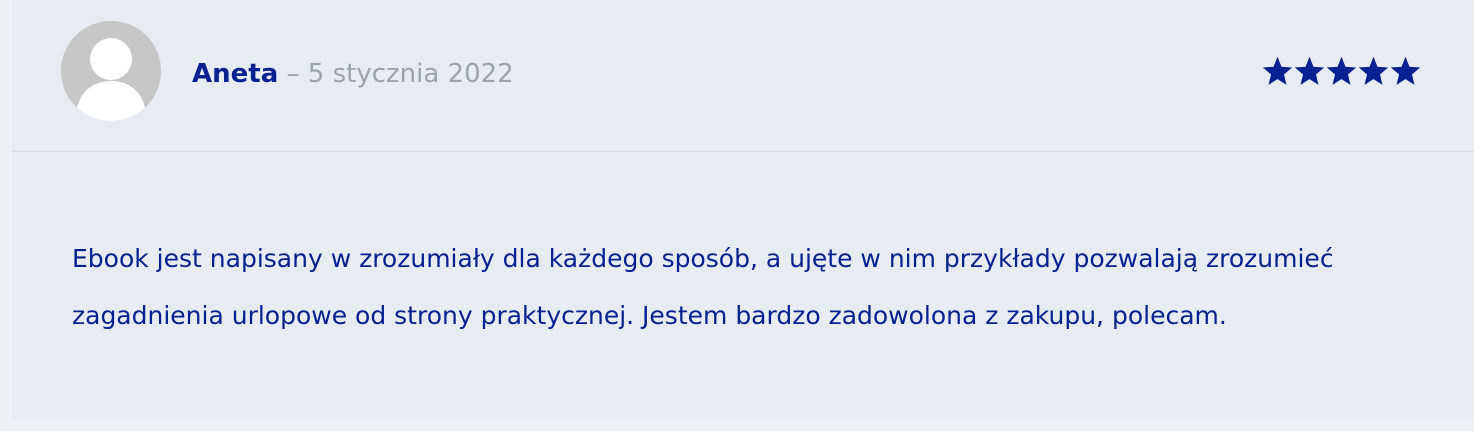  What do you see at coordinates (111, 71) in the screenshot?
I see `user-avatar-icon` at bounding box center [111, 71].